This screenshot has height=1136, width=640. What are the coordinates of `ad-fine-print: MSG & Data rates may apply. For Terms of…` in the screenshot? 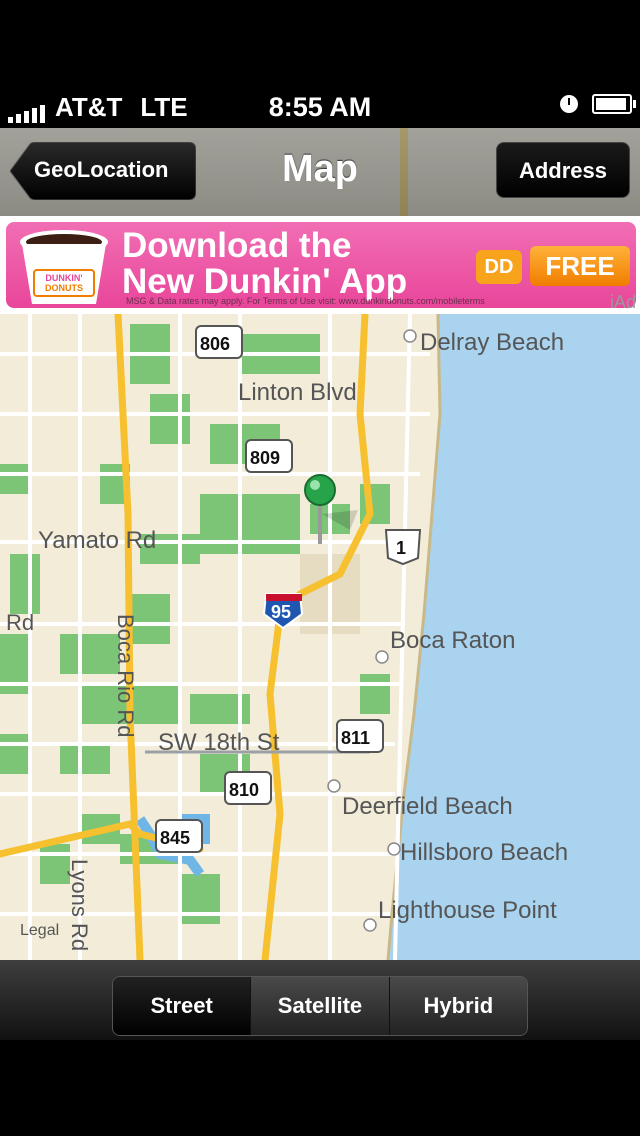 It's located at (305, 301).